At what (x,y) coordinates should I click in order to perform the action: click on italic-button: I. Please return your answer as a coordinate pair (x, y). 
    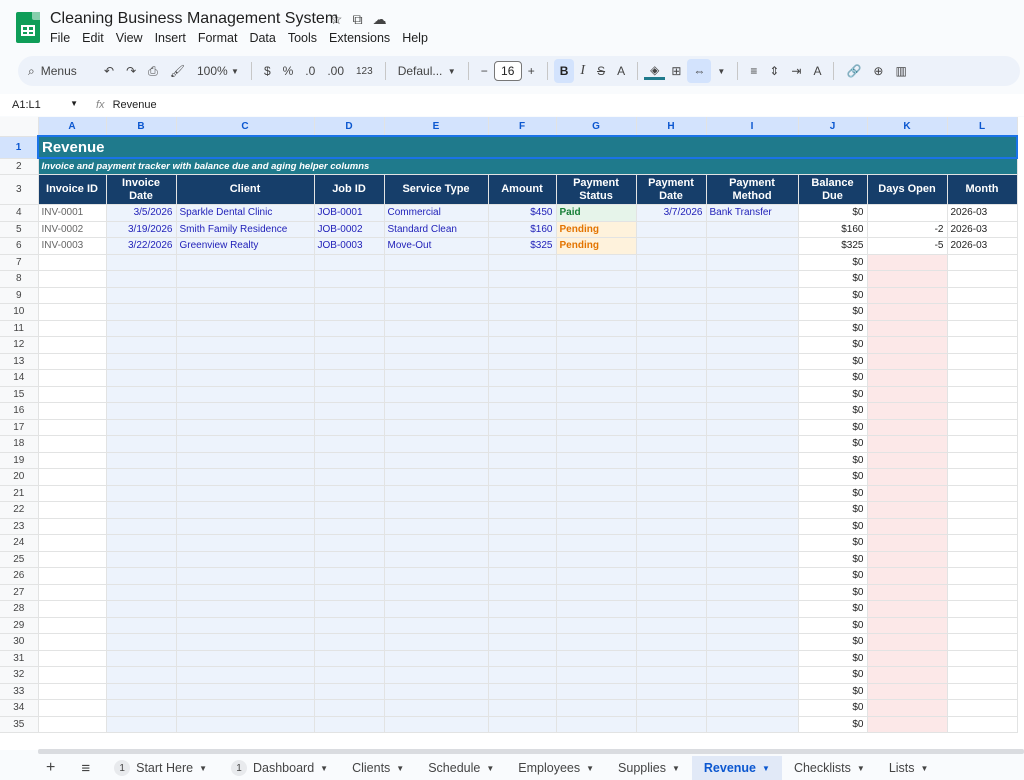
    Looking at the image, I should click on (582, 71).